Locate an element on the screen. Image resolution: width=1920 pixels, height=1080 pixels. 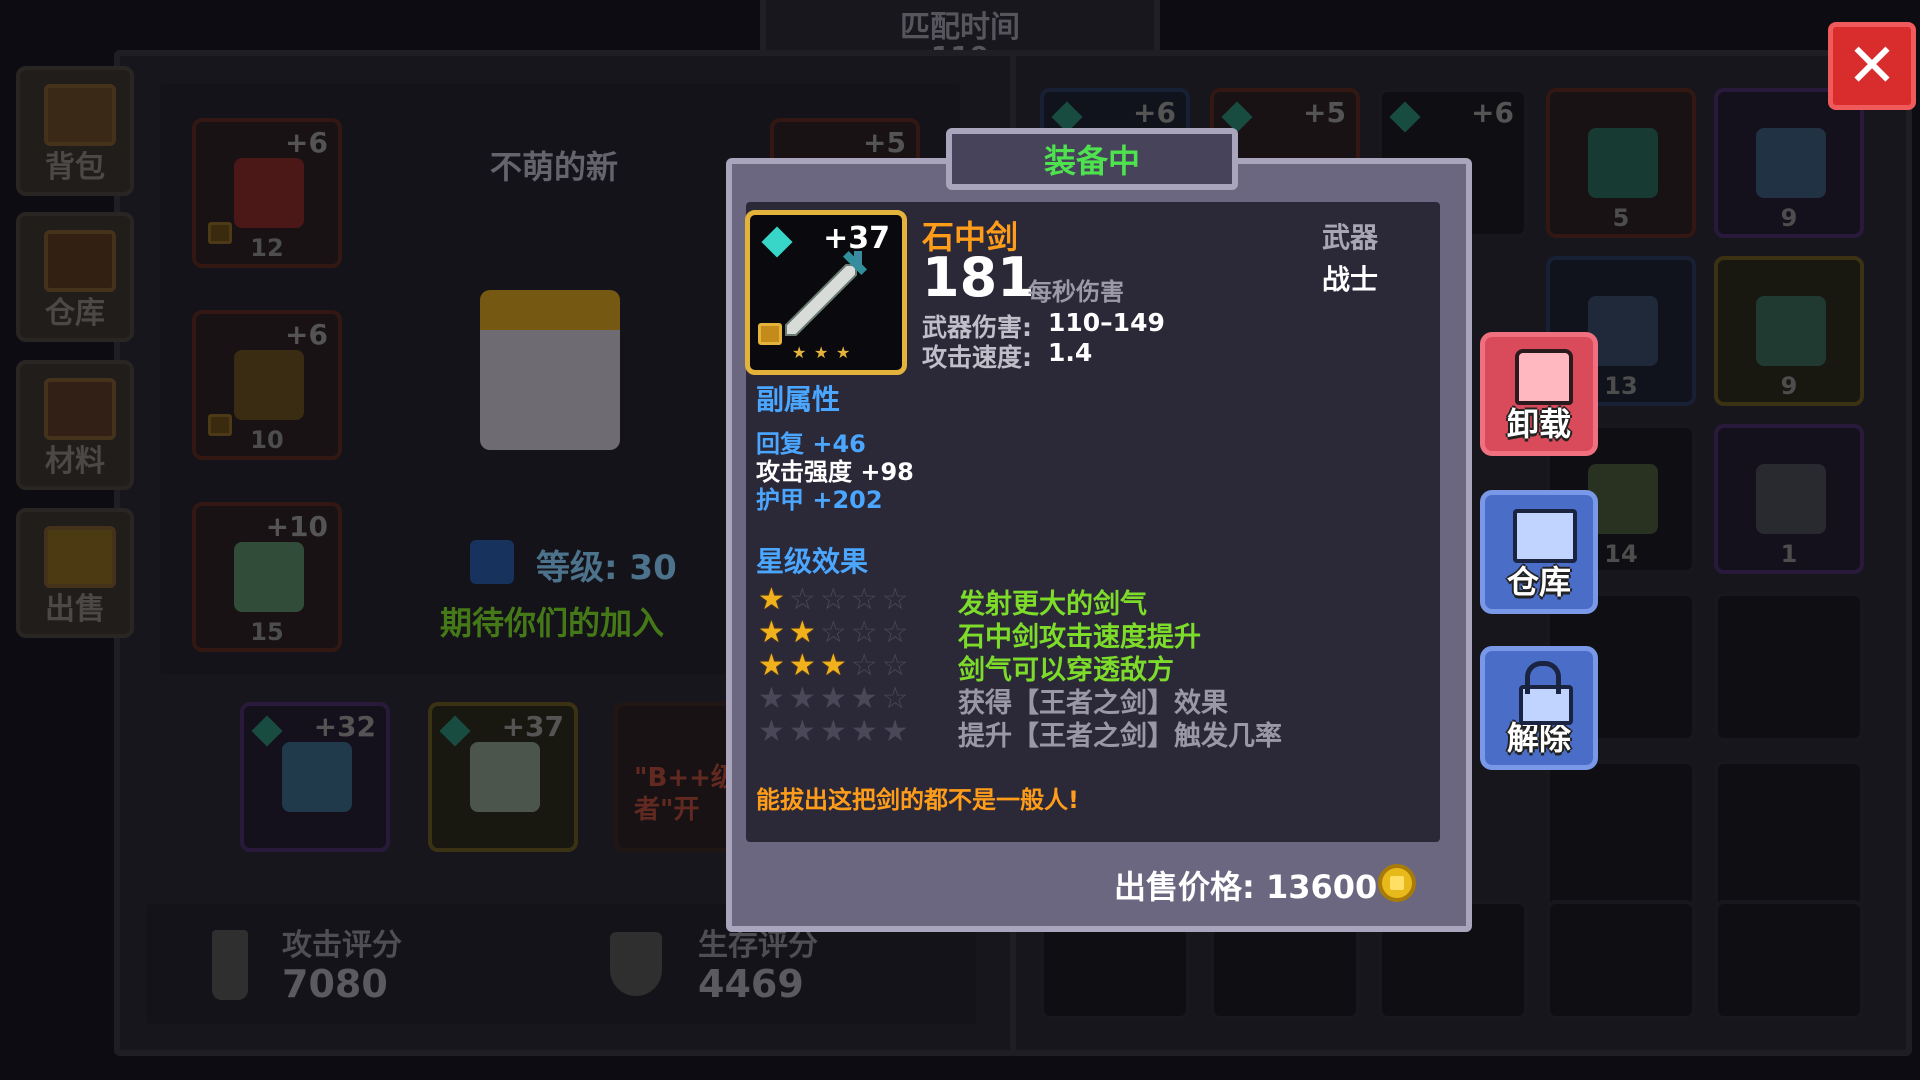
star-effect-text: 提升【王者之剑】触发几率 is located at coordinates (1120, 736).